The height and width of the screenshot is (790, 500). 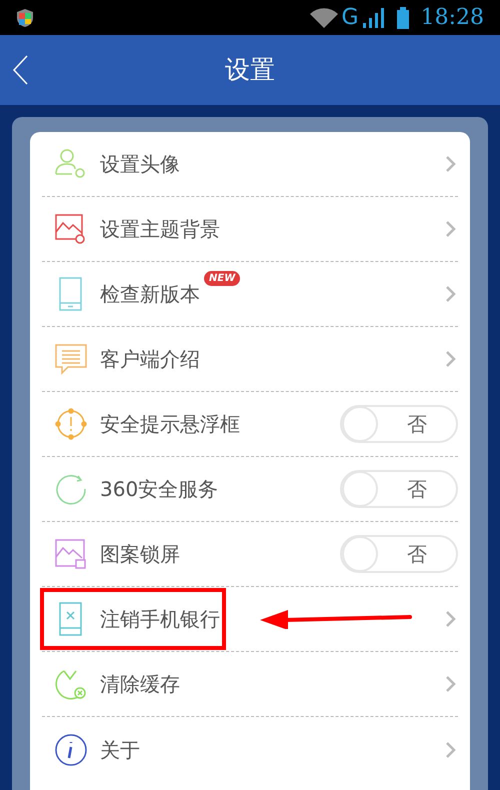 What do you see at coordinates (324, 18) in the screenshot?
I see `wifi-icon` at bounding box center [324, 18].